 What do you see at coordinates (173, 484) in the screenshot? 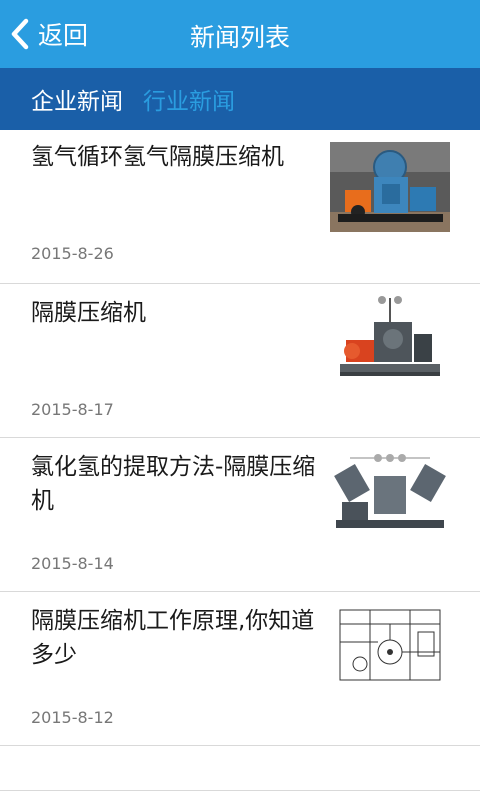
I see `news-title: 氯化氢的提取方法-隔膜压缩机` at bounding box center [173, 484].